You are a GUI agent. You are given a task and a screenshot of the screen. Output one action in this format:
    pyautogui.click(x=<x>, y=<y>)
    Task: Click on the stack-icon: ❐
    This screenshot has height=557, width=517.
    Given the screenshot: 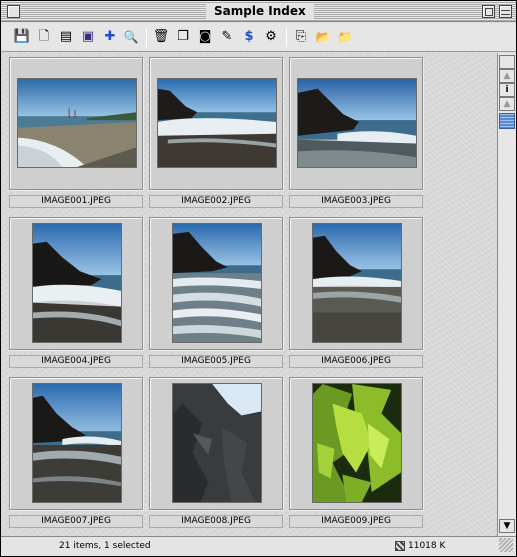 What is the action you would take?
    pyautogui.click(x=183, y=37)
    